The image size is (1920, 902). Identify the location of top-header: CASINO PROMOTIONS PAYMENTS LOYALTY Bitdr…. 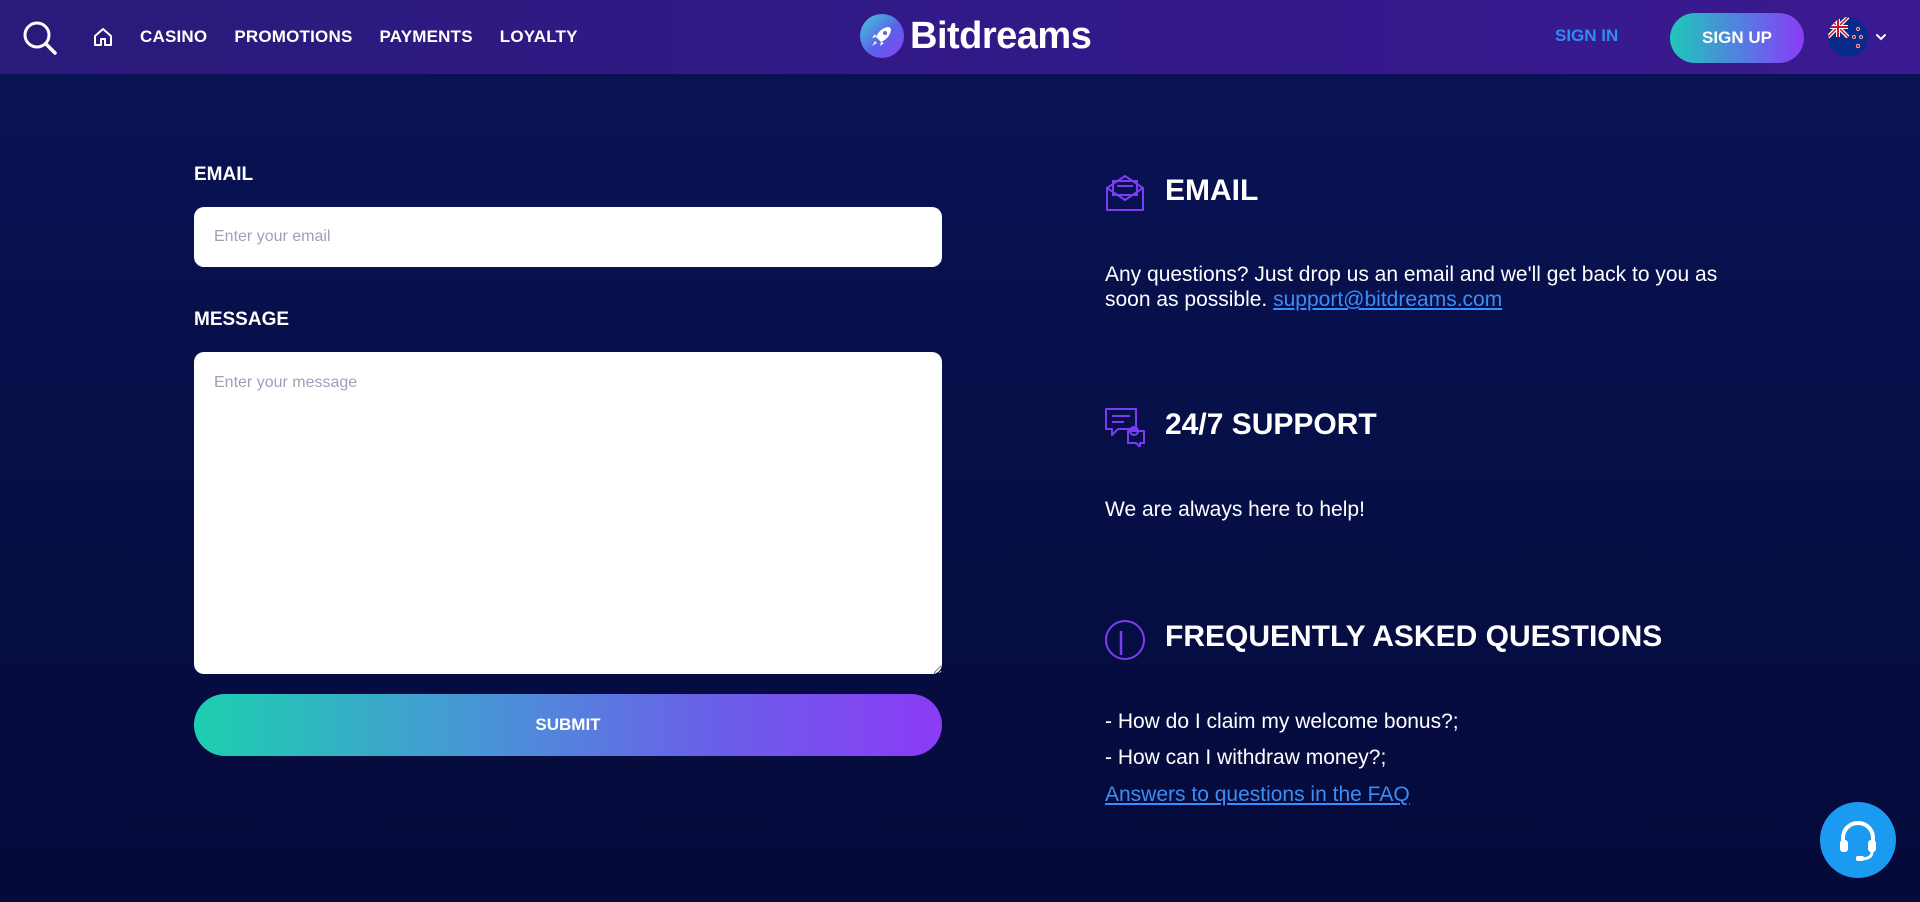
(960, 37).